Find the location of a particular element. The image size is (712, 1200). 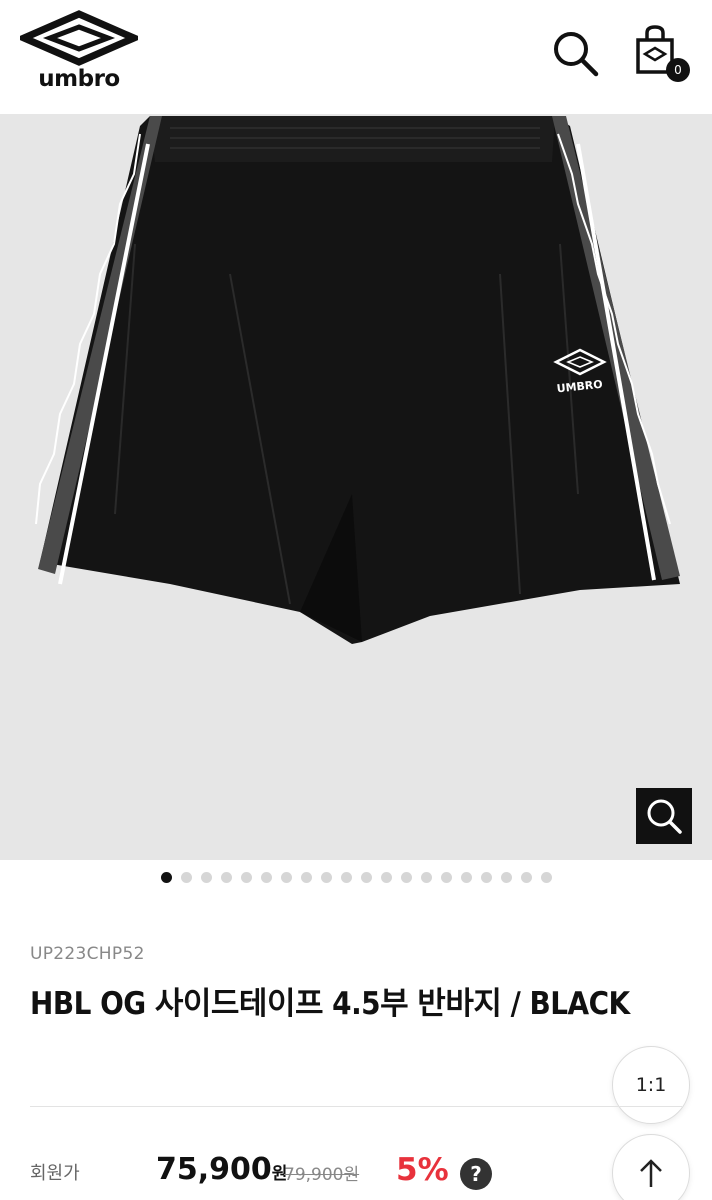

member-price-label: 회원가 is located at coordinates (55, 1173).